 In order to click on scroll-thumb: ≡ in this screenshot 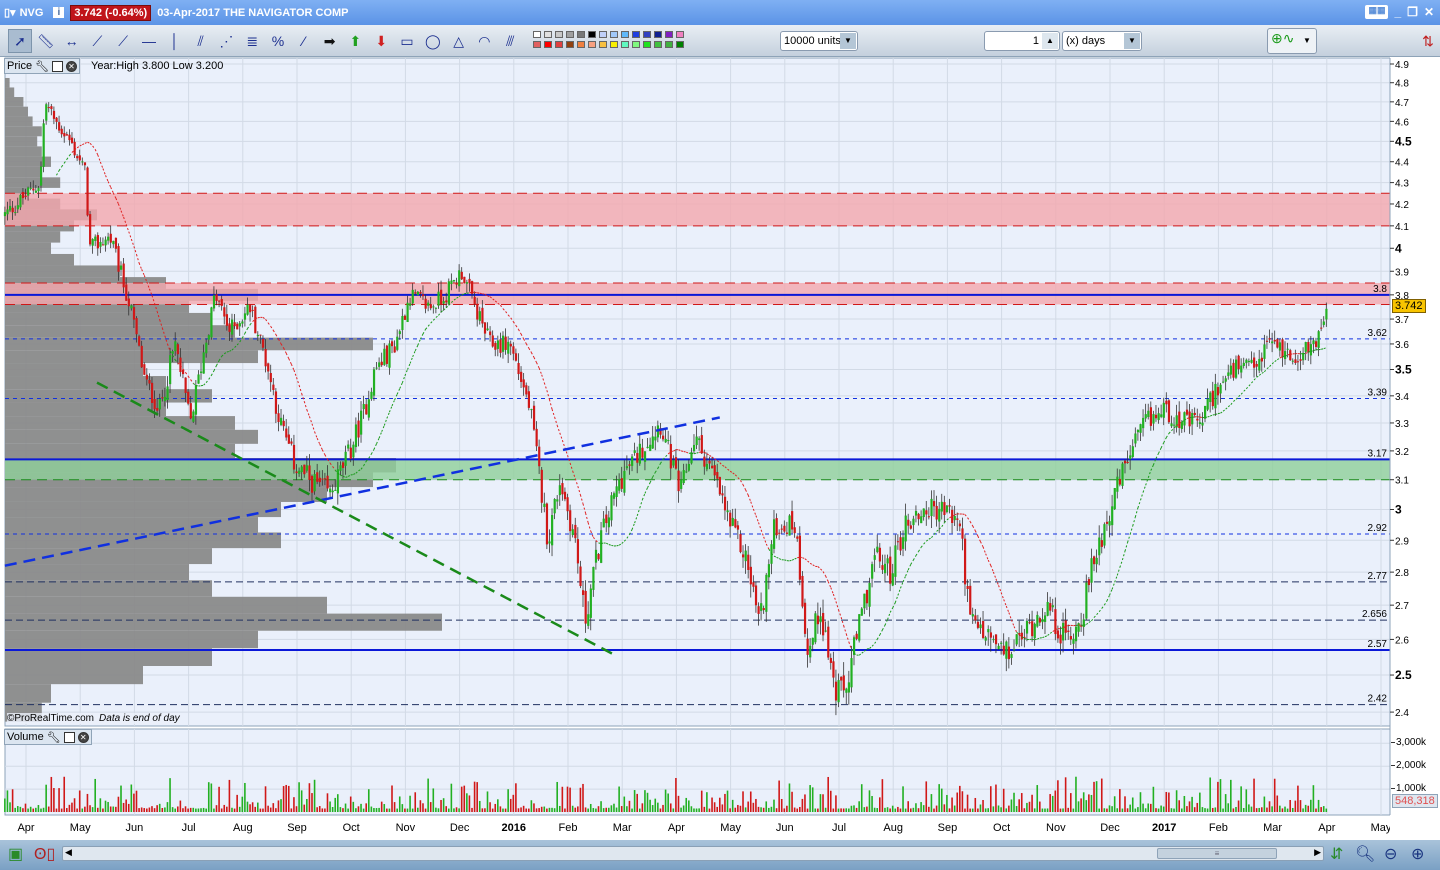, I will do `click(1217, 853)`.